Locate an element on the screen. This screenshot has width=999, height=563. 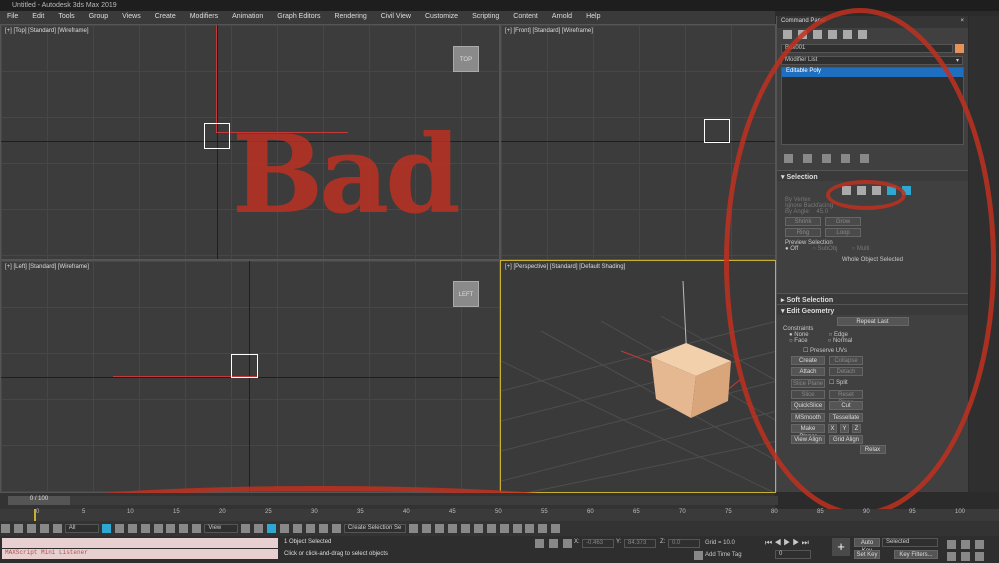
tick-label: 65 is located at coordinates (636, 512).